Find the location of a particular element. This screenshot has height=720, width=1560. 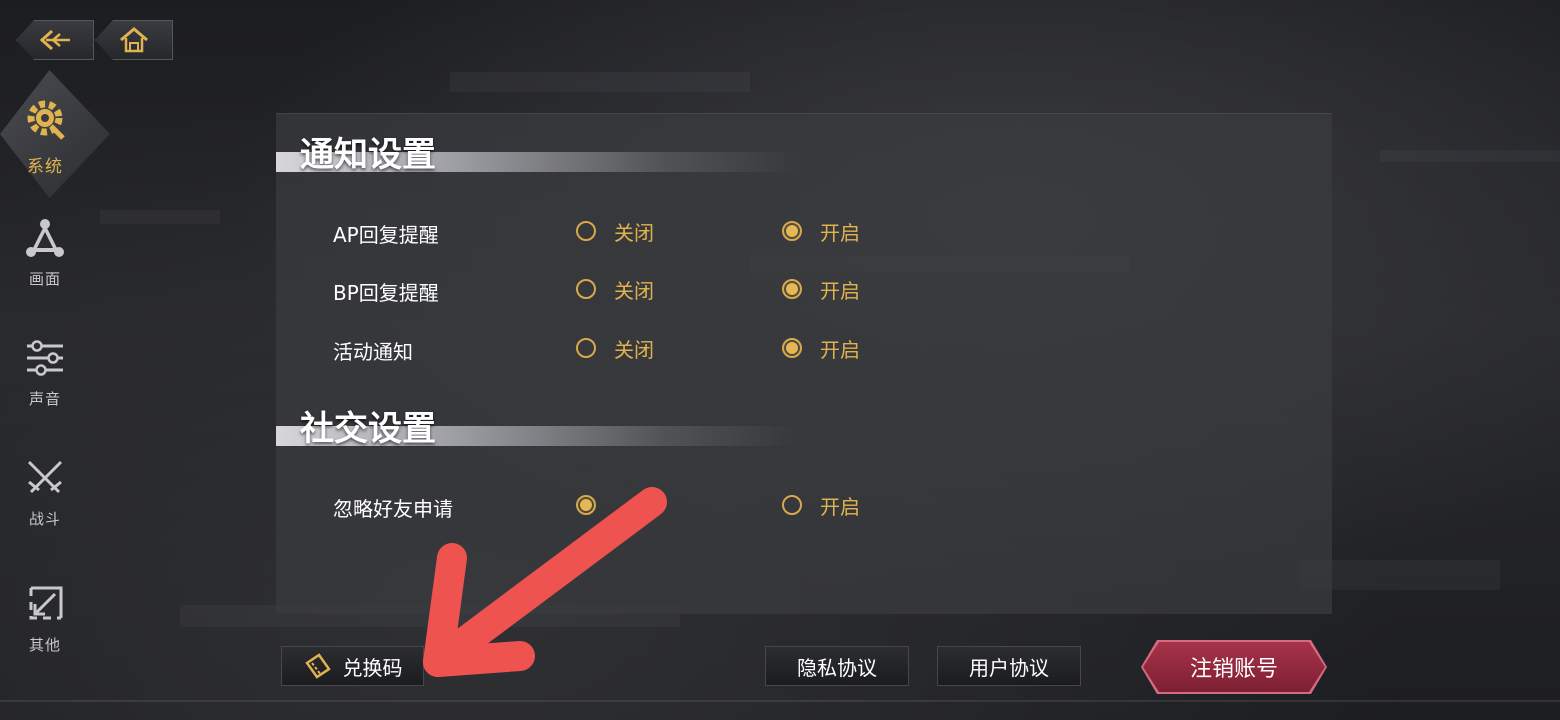

setting-row-event-notification: 活动通知 关闭 开启 is located at coordinates (726, 348).